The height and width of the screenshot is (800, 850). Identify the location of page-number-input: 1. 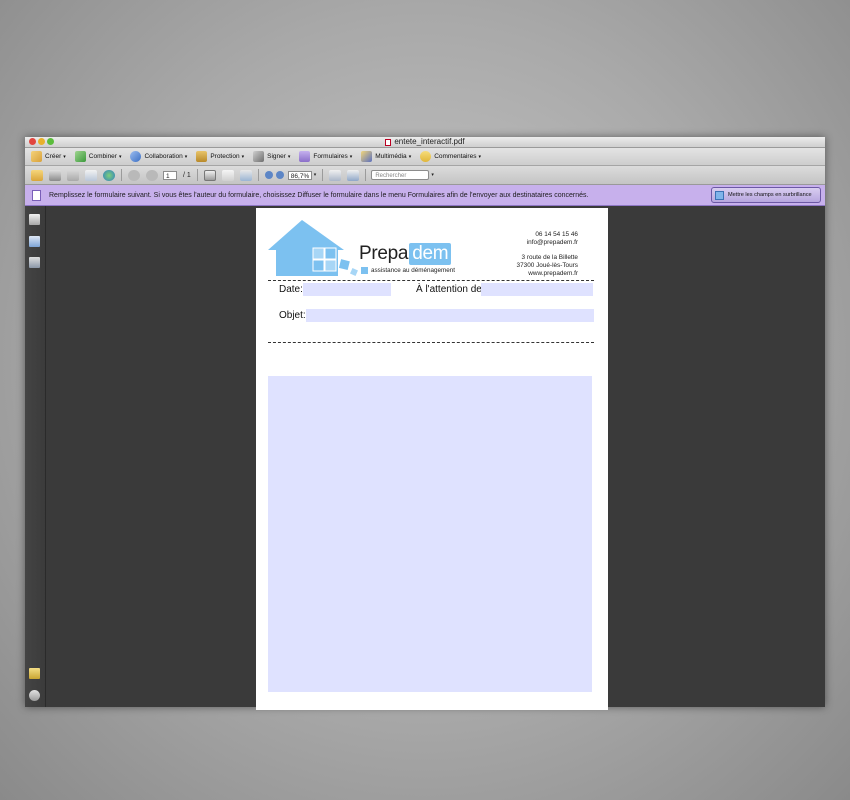
(170, 175).